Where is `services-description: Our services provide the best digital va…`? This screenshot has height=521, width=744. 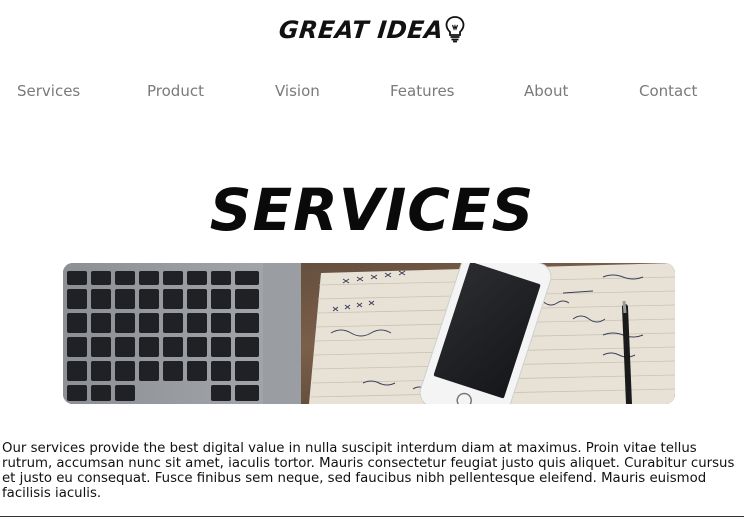
services-description: Our services provide the best digital va… is located at coordinates (368, 471).